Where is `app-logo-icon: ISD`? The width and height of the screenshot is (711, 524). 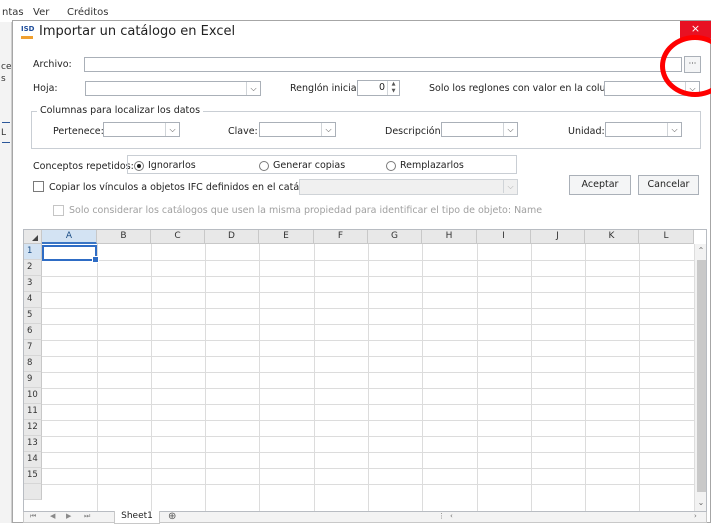 app-logo-icon: ISD is located at coordinates (29, 32).